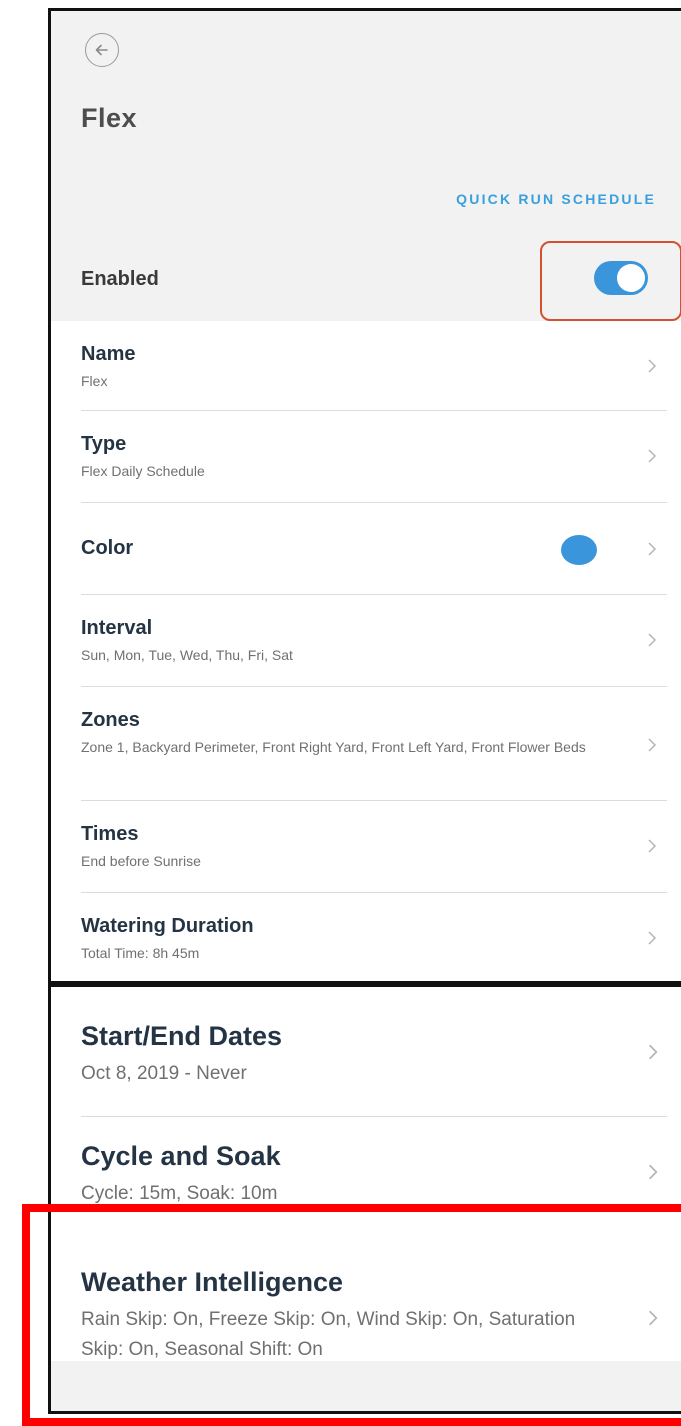  I want to click on enabled-label: Enabled, so click(120, 279).